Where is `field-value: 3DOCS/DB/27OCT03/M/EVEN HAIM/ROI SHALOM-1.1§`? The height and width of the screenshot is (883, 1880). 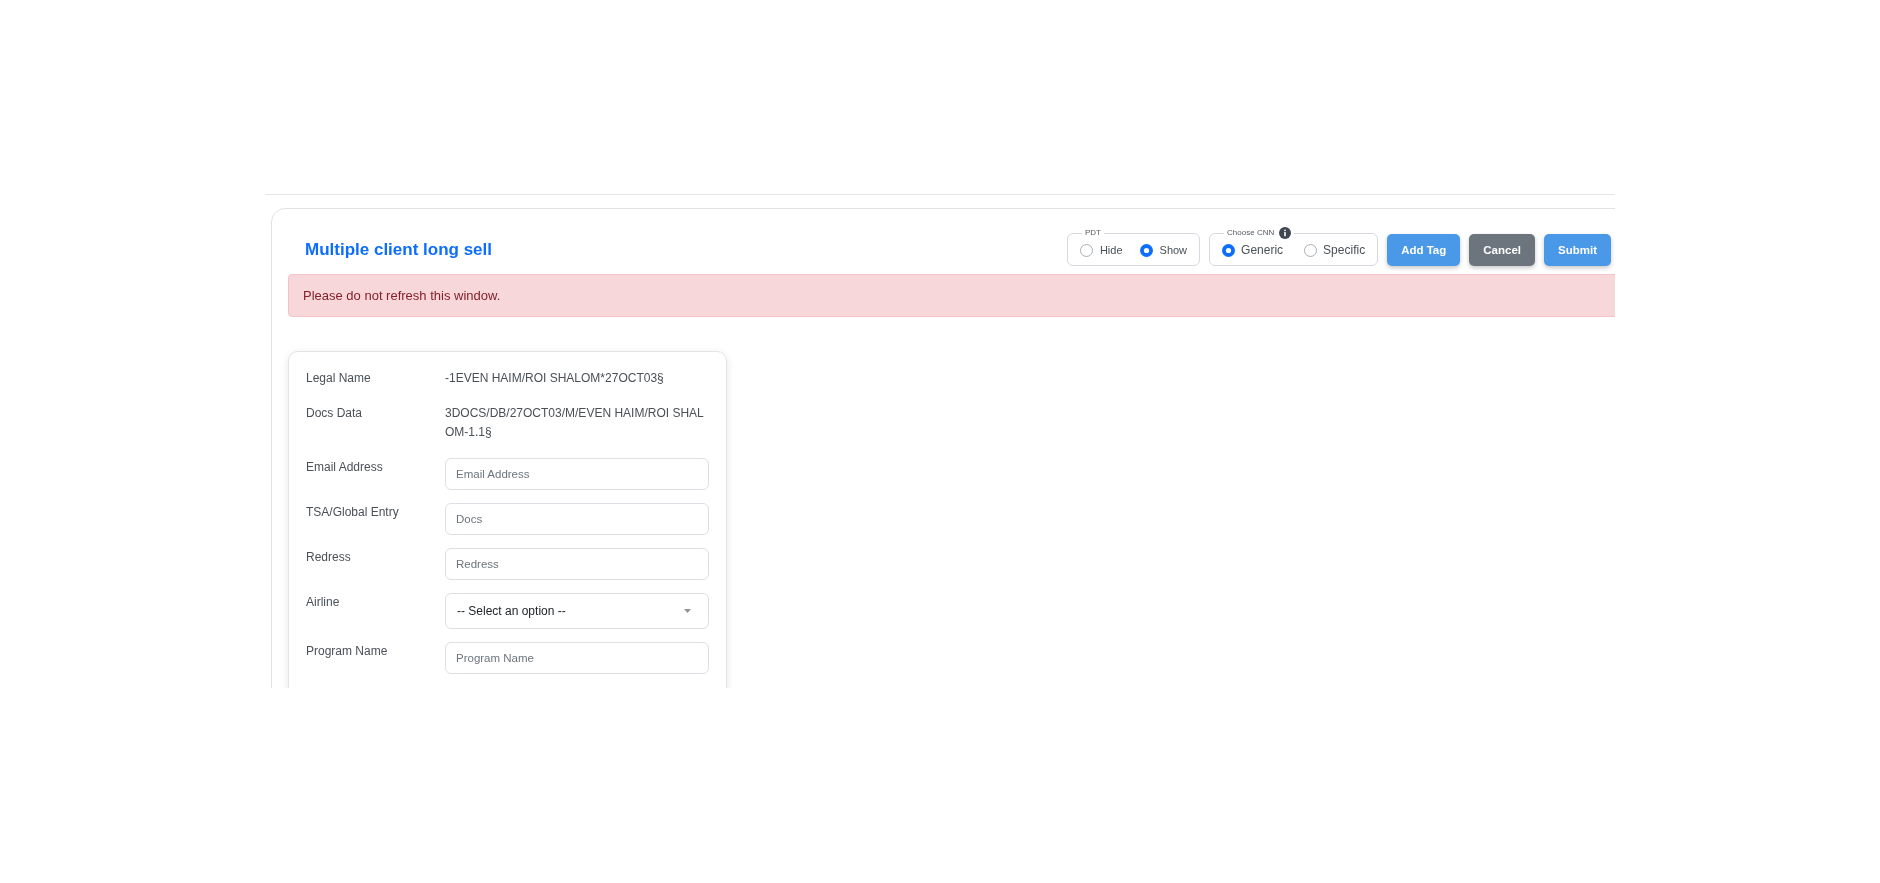
field-value: 3DOCS/DB/27OCT03/M/EVEN HAIM/ROI SHALOM-1.1§ is located at coordinates (575, 422).